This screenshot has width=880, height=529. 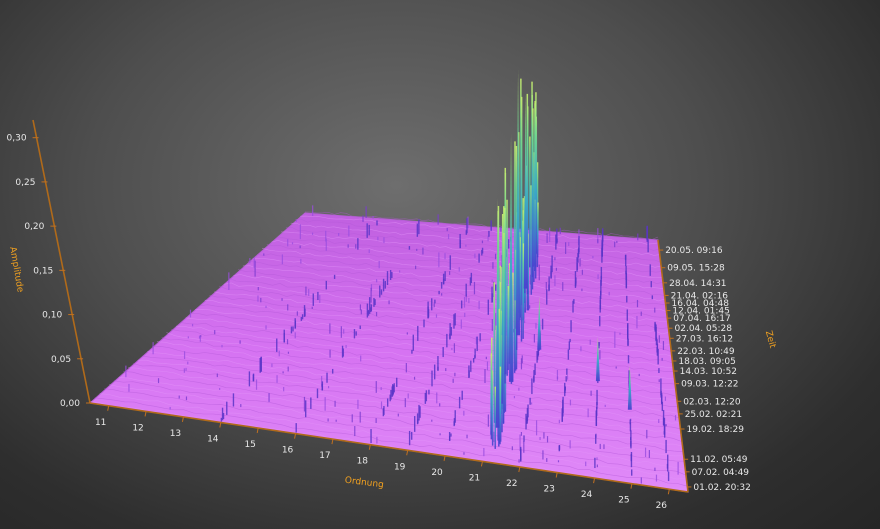 I want to click on zeit-tick-label: 27.03. 16:12, so click(x=704, y=339).